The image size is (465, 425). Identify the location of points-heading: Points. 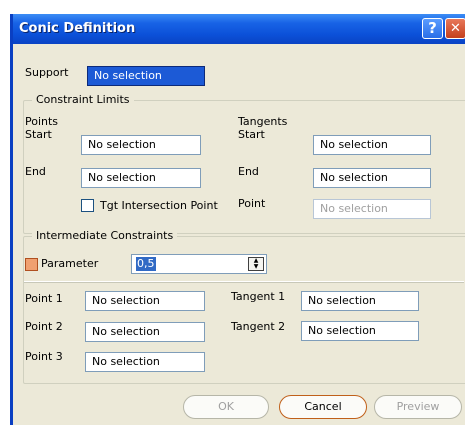
(42, 121).